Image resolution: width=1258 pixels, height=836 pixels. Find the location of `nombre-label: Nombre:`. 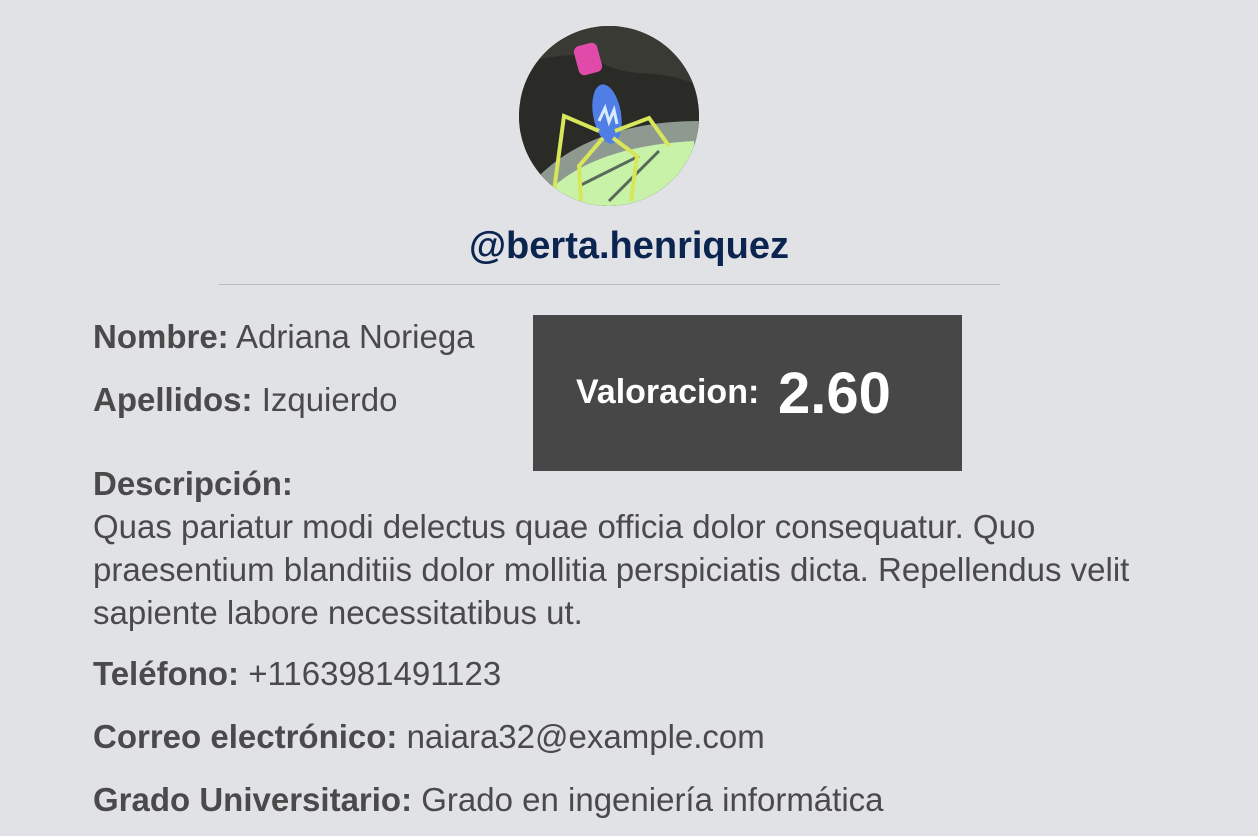

nombre-label: Nombre: is located at coordinates (161, 336).